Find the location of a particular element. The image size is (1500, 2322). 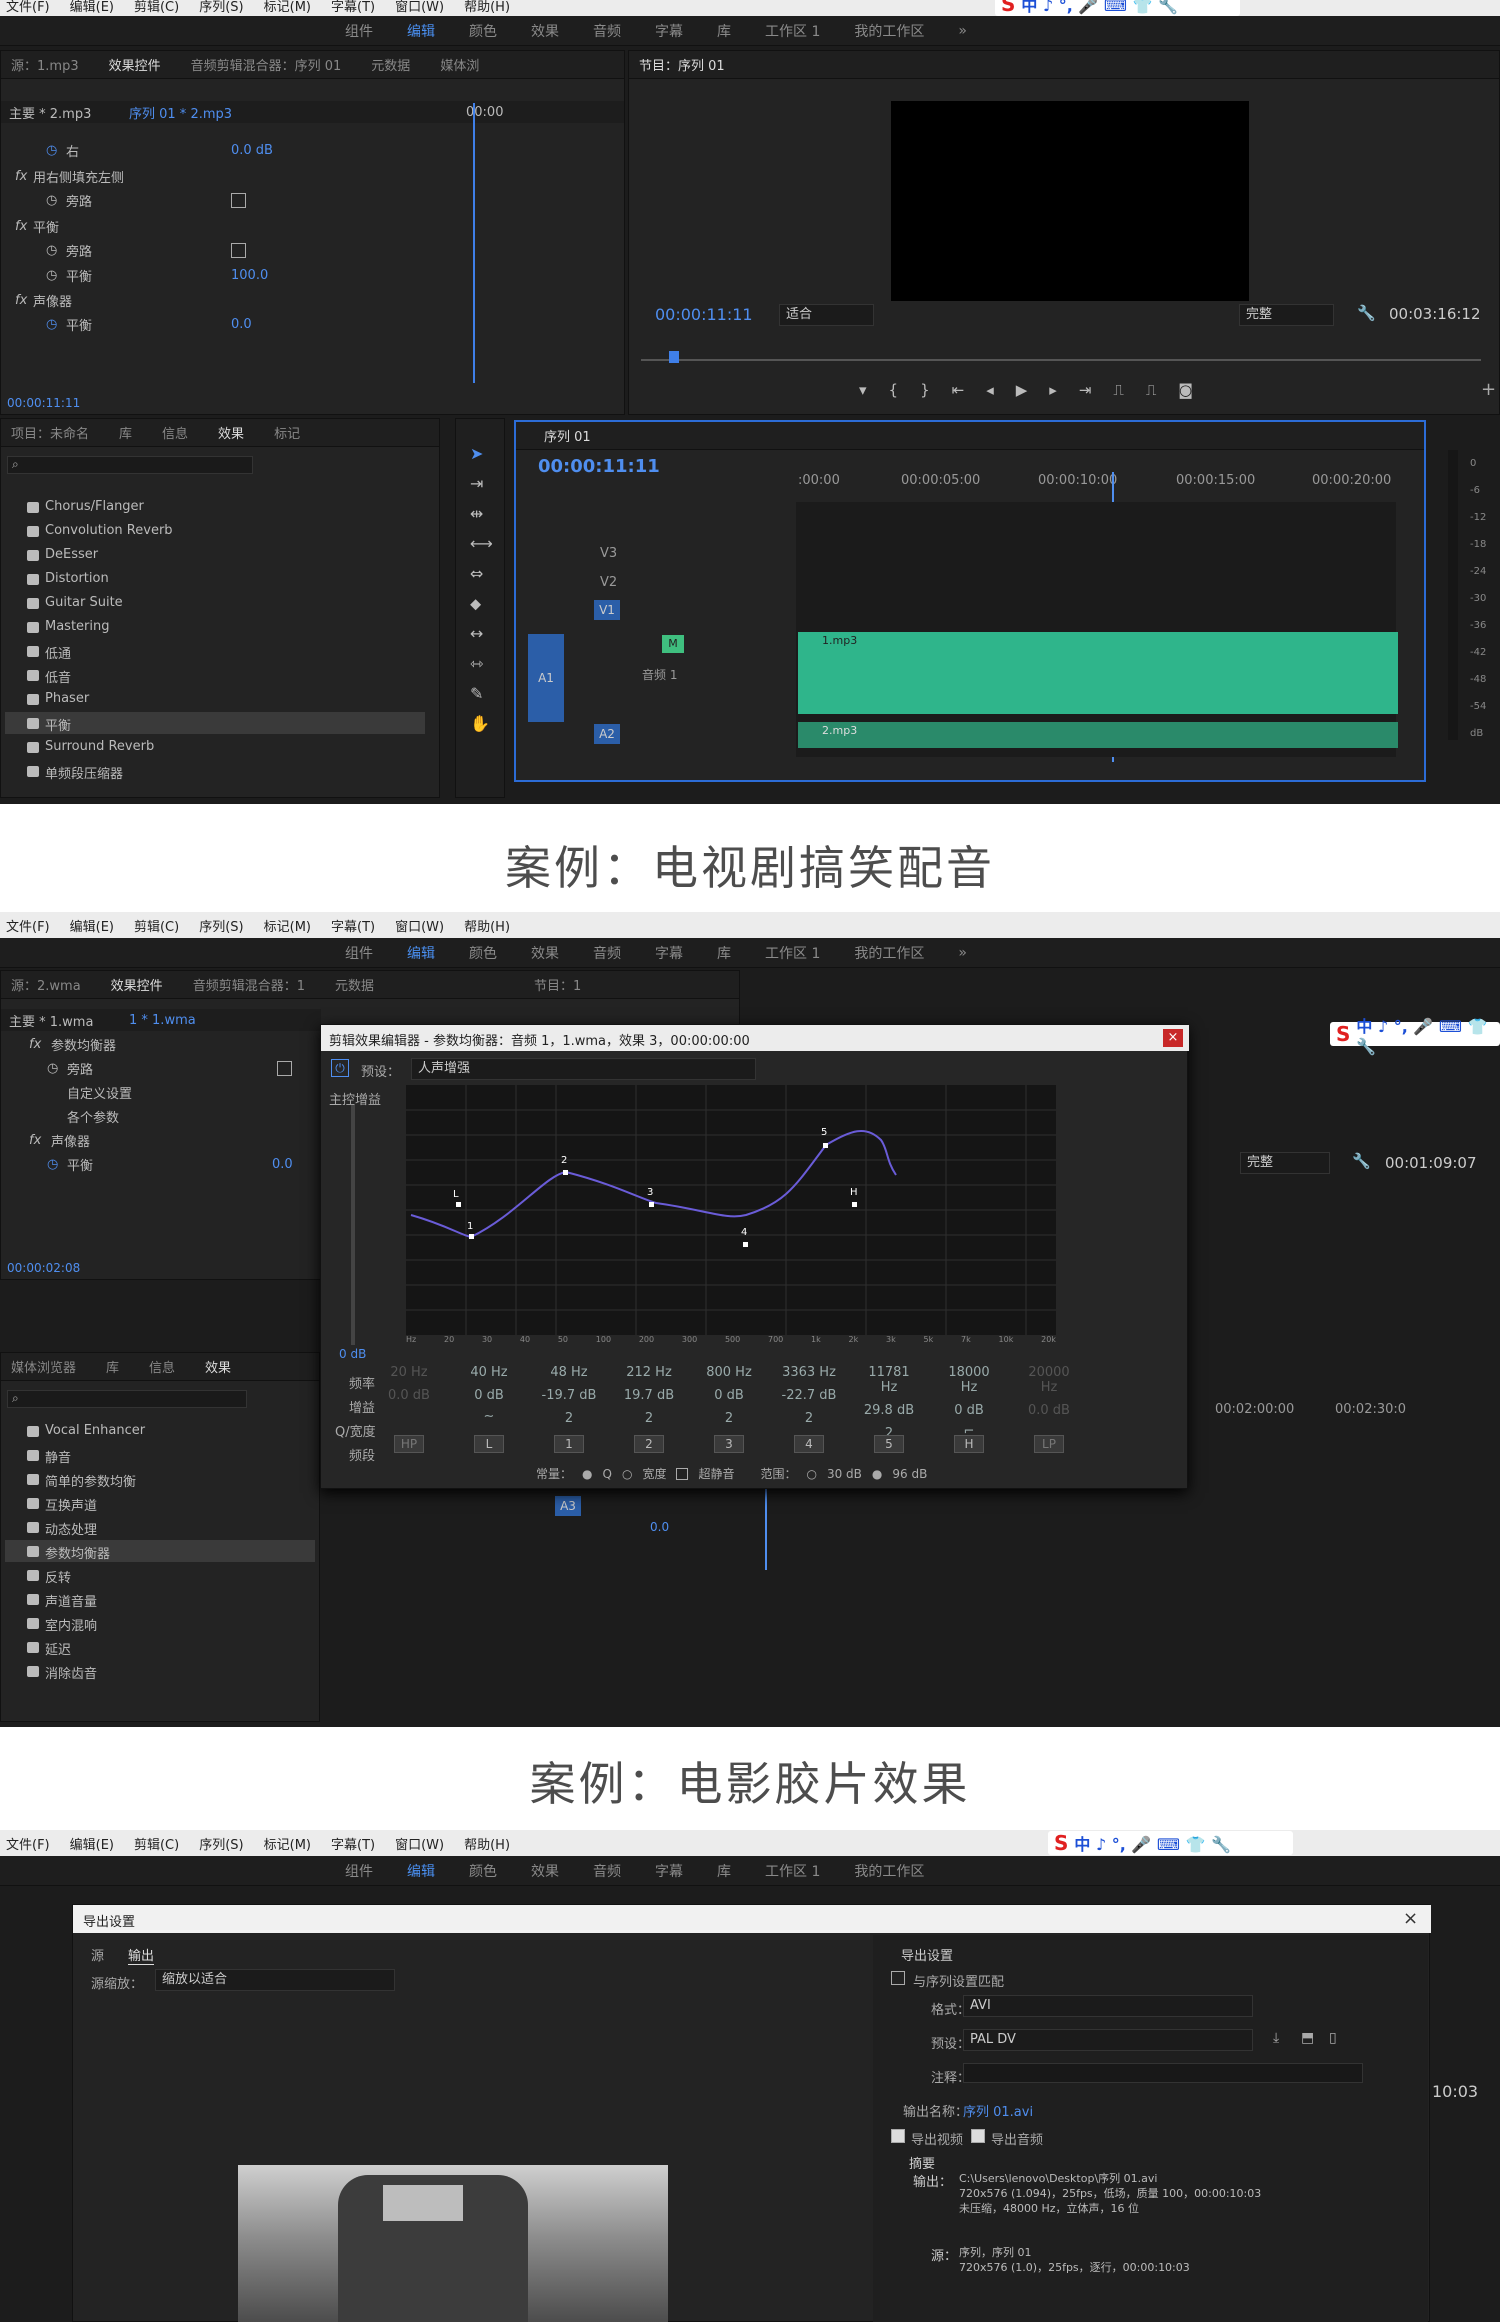

freq-value: 18000 Hz is located at coordinates (969, 1380).